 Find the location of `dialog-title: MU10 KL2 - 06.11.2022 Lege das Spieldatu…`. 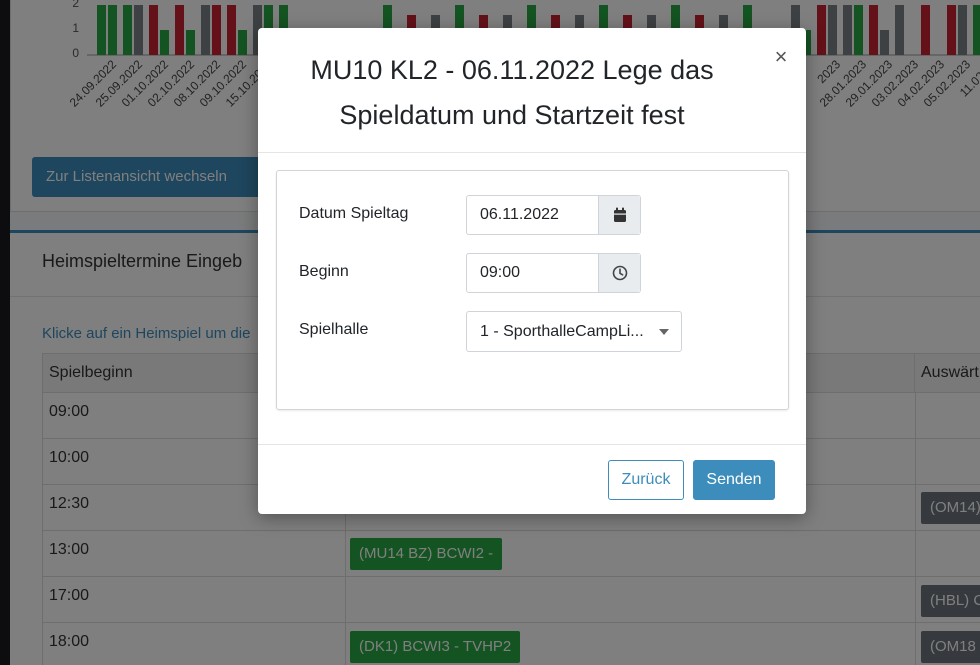

dialog-title: MU10 KL2 - 06.11.2022 Lege das Spieldatu… is located at coordinates (512, 92).